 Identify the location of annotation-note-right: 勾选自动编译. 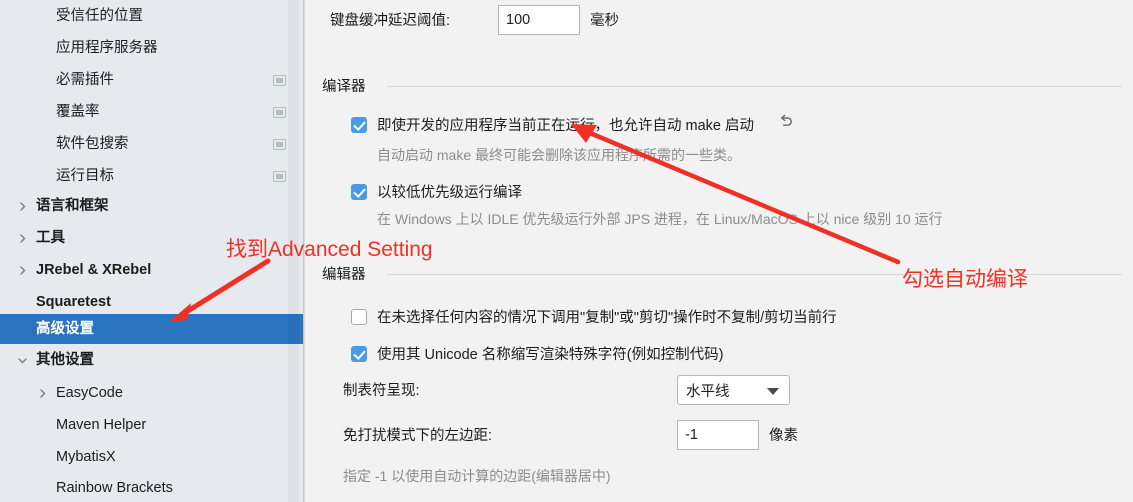
(965, 279).